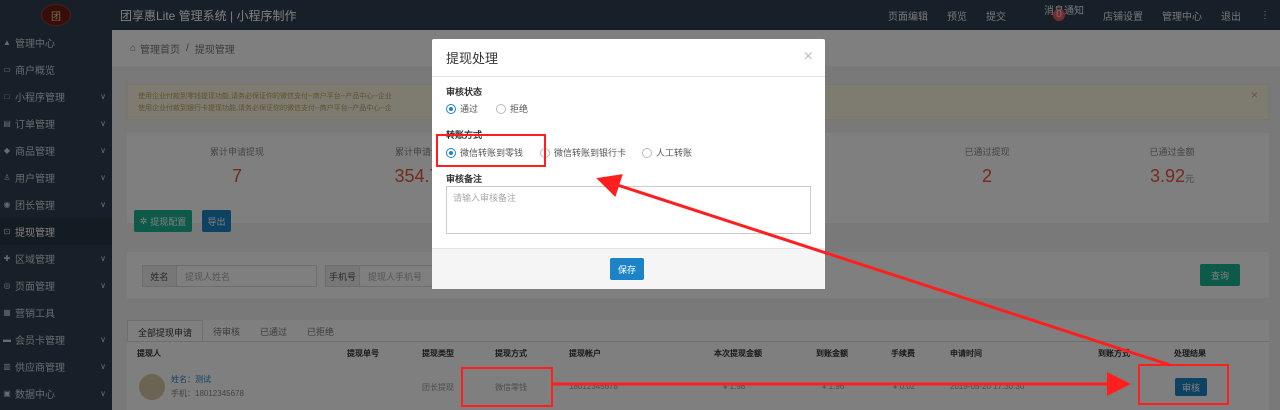  What do you see at coordinates (583, 152) in the screenshot?
I see `method-wechat-bank-radio: 微信转账到银行卡` at bounding box center [583, 152].